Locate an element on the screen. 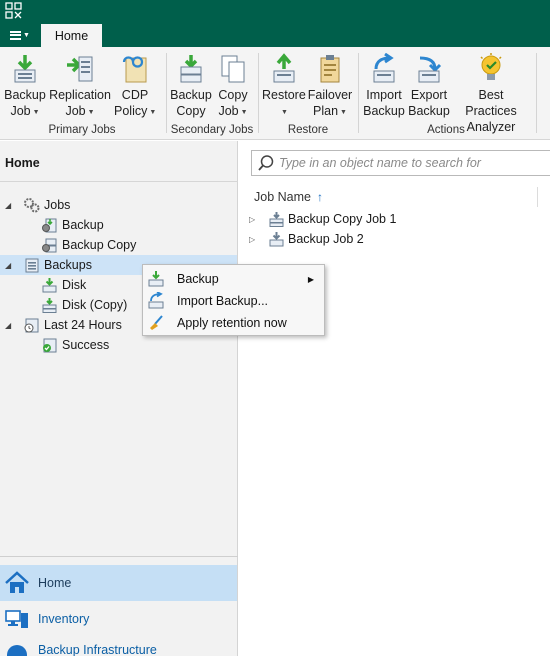 This screenshot has width=550, height=656. search-icon is located at coordinates (266, 163).